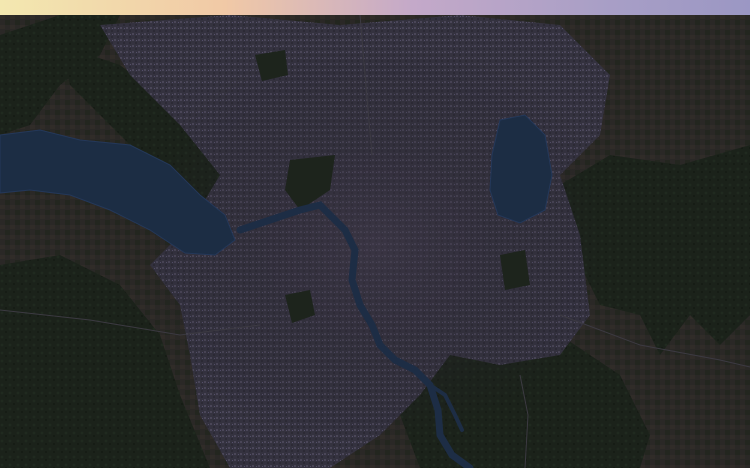 The height and width of the screenshot is (468, 750). What do you see at coordinates (515, 270) in the screenshot?
I see `park-east` at bounding box center [515, 270].